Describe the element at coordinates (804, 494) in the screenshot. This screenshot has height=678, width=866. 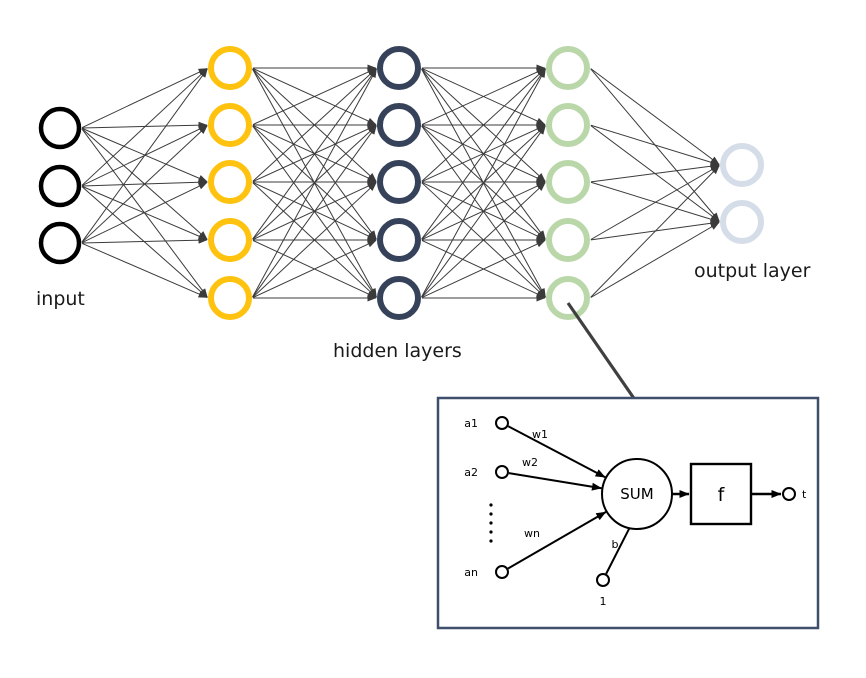
I see `inset-output-label: t` at that location.